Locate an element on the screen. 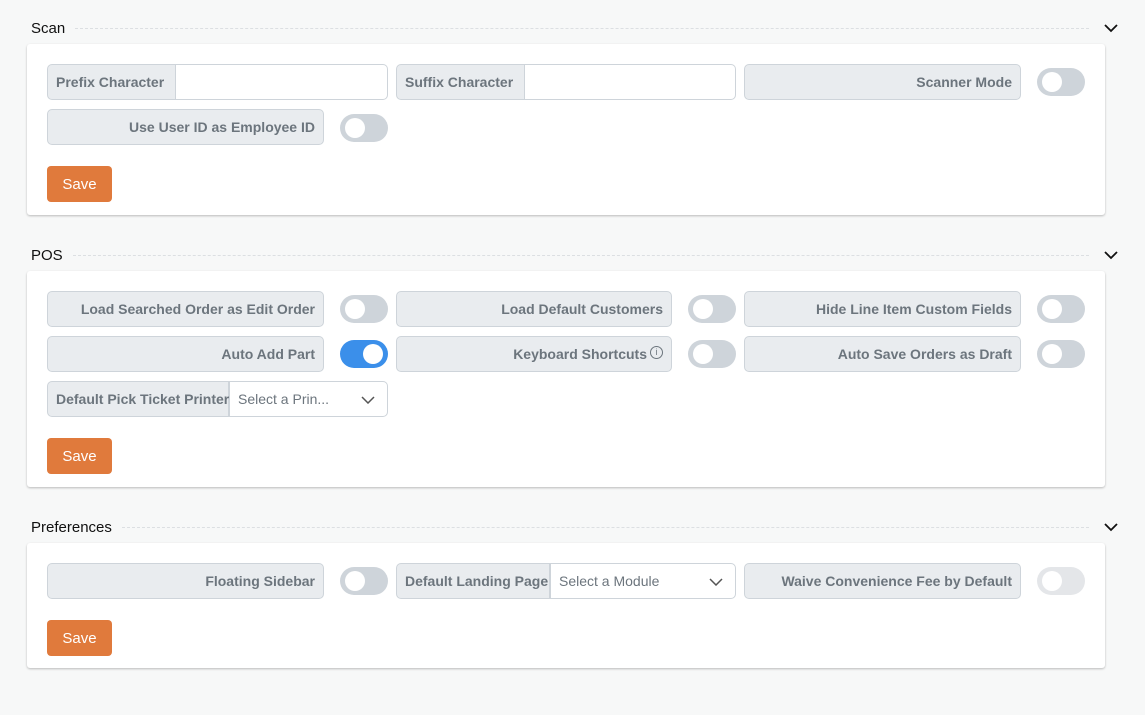  hide-line-item-field: Hide Line Item Custom Fields is located at coordinates (882, 309).